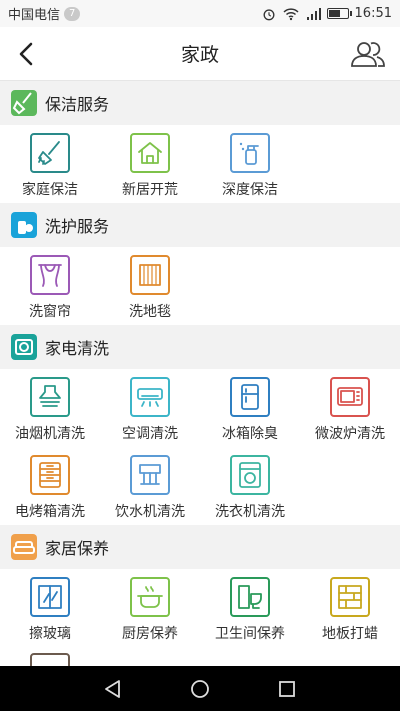  What do you see at coordinates (50, 475) in the screenshot?
I see `oven-icon` at bounding box center [50, 475].